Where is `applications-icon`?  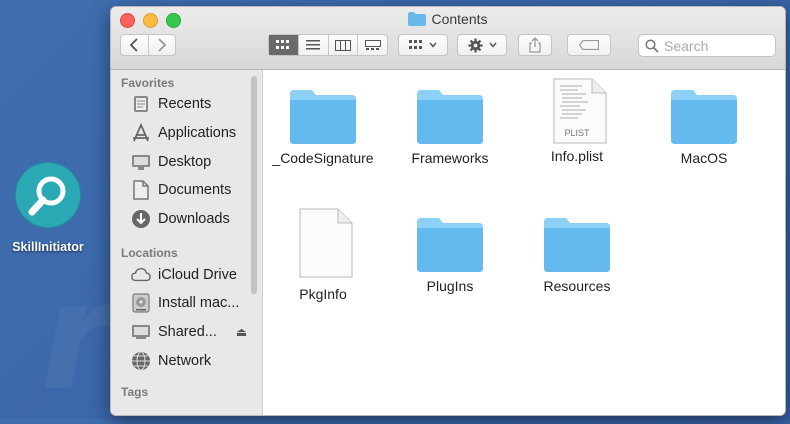
applications-icon is located at coordinates (141, 133).